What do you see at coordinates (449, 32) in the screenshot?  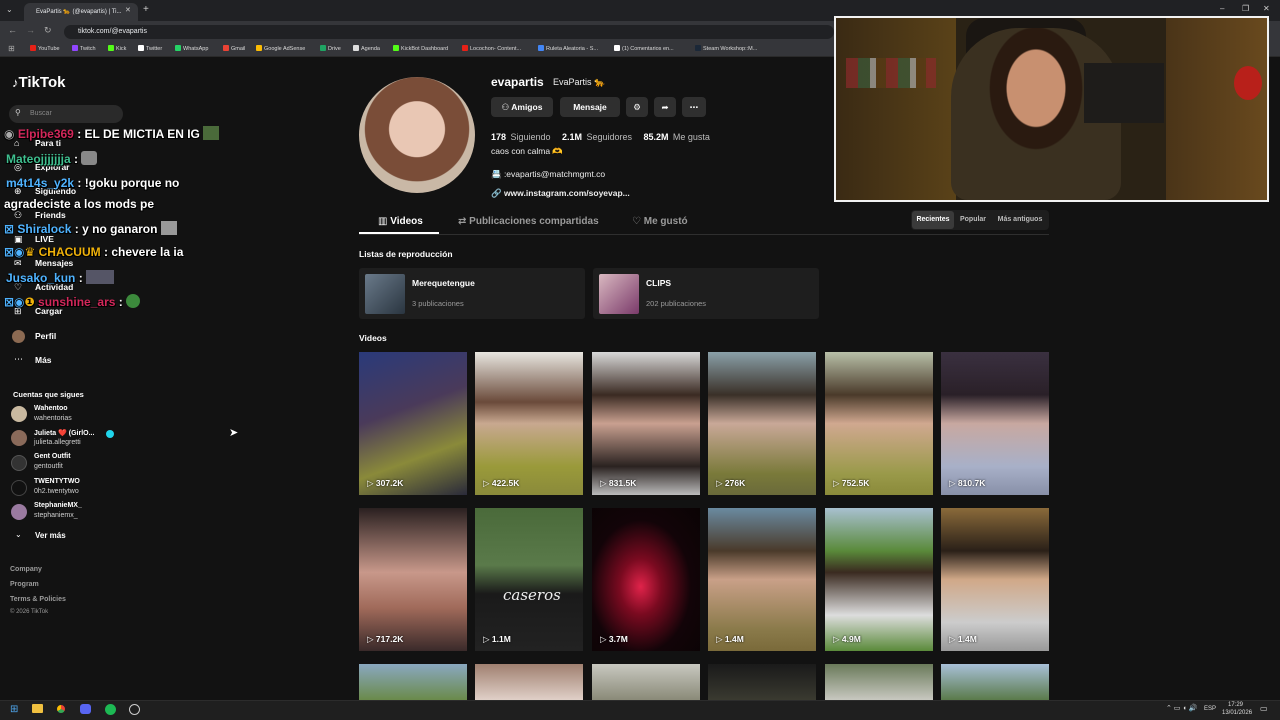 I see `address-bar: tiktok.com/@evapartis` at bounding box center [449, 32].